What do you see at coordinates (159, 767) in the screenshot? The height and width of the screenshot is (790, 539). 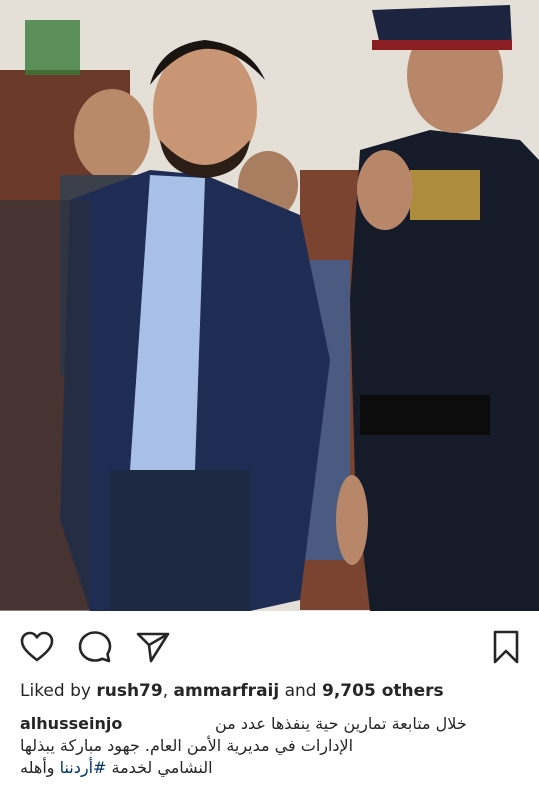 I see `caption-line-3-text: النشامي لخدمة` at bounding box center [159, 767].